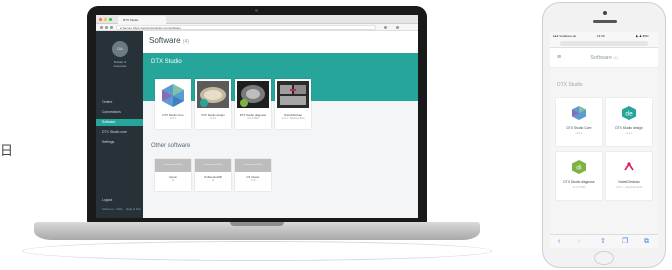 The height and width of the screenshot is (270, 672). Describe the element at coordinates (119, 132) in the screenshot. I see `sidebar-item-dtx-studio-core: DTX Studio core` at that location.